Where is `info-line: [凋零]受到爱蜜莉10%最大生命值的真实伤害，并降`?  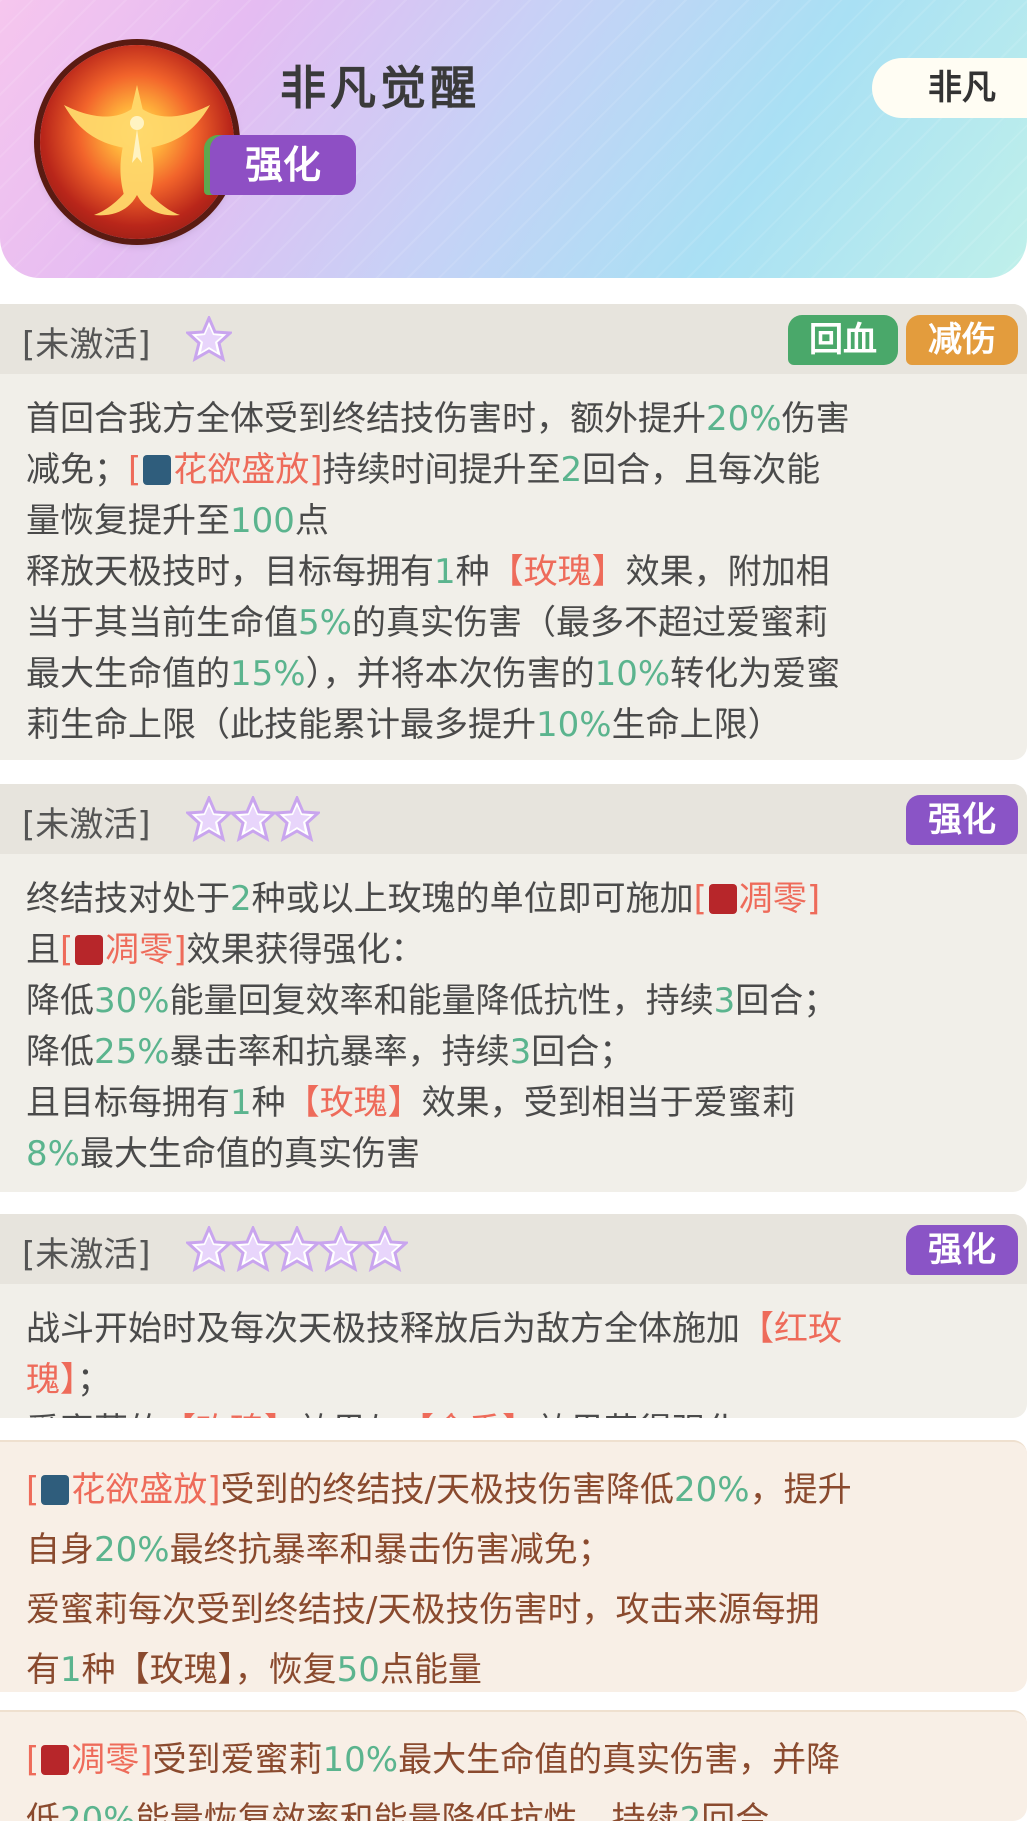
info-line: [凋零]受到爱蜜莉10%最大生命值的真实伤害，并降 is located at coordinates (433, 1760).